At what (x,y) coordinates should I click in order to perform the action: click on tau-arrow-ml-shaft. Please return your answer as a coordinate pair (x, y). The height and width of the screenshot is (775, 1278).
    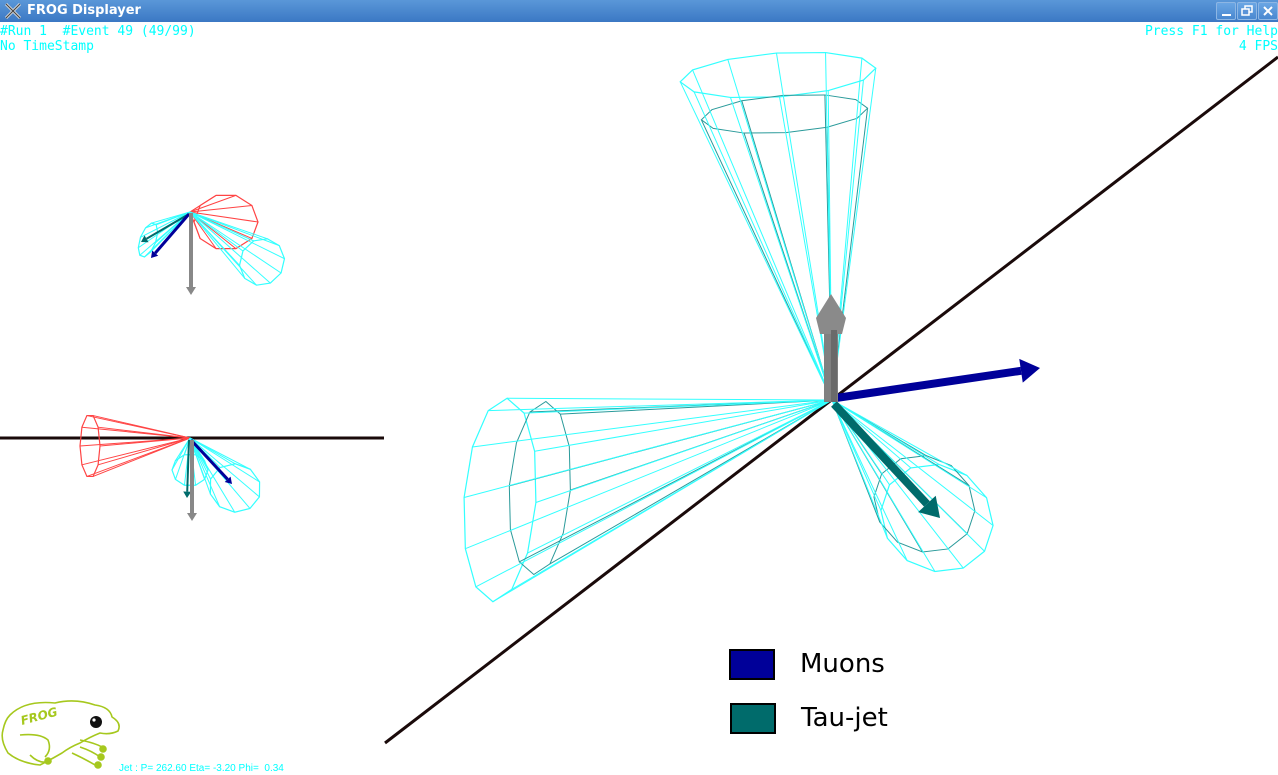
    Looking at the image, I should click on (188, 465).